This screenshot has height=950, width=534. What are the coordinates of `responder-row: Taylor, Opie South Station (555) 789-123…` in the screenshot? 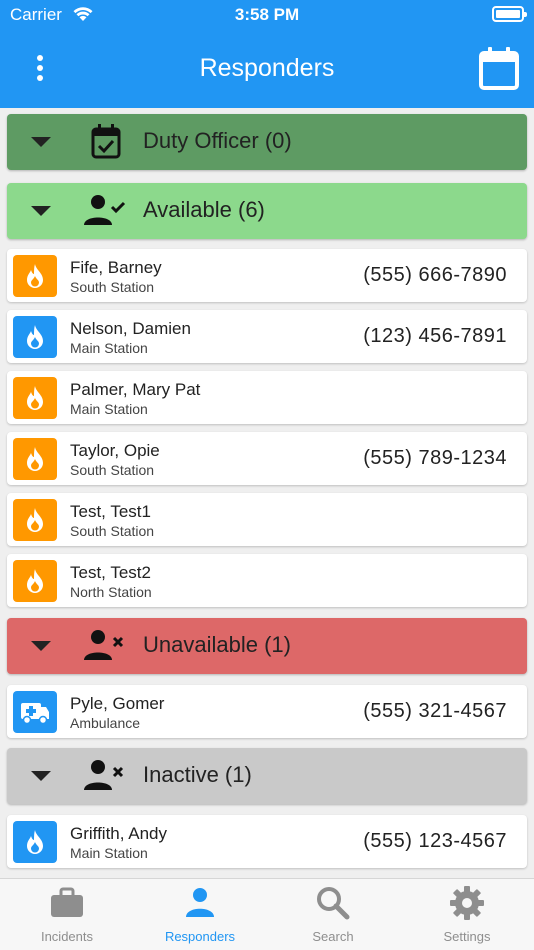 It's located at (267, 458).